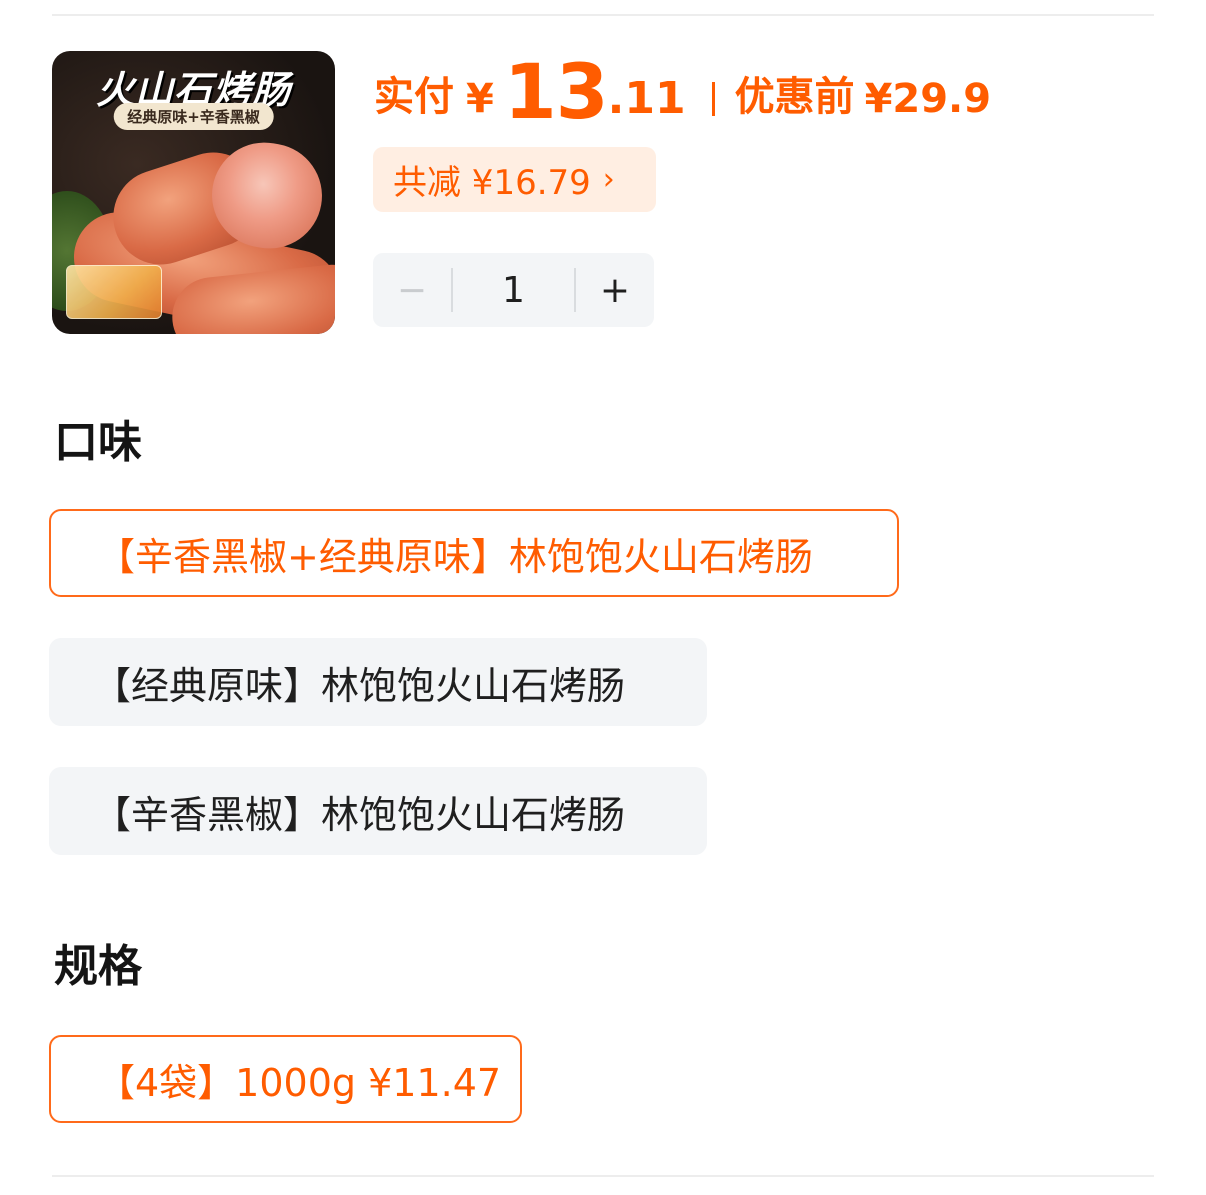 The image size is (1206, 1195). Describe the element at coordinates (928, 99) in the screenshot. I see `original-price-value: ¥29.9` at that location.